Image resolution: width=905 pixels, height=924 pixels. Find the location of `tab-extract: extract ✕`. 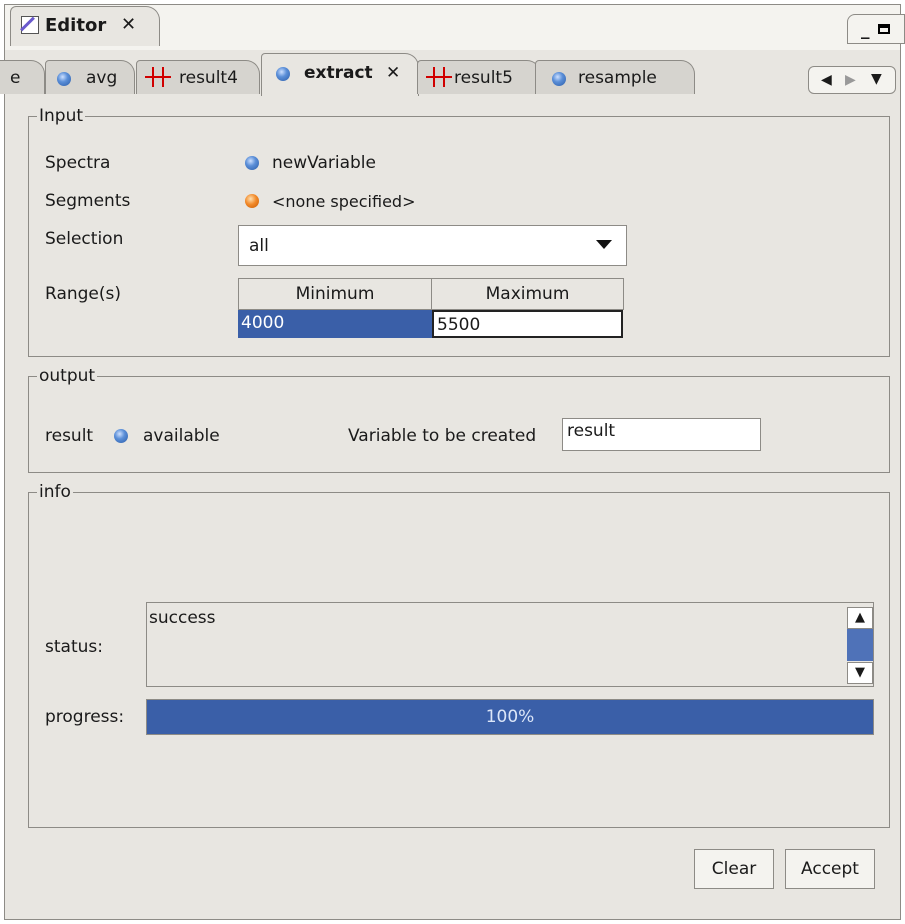

tab-extract: extract ✕ is located at coordinates (340, 74).